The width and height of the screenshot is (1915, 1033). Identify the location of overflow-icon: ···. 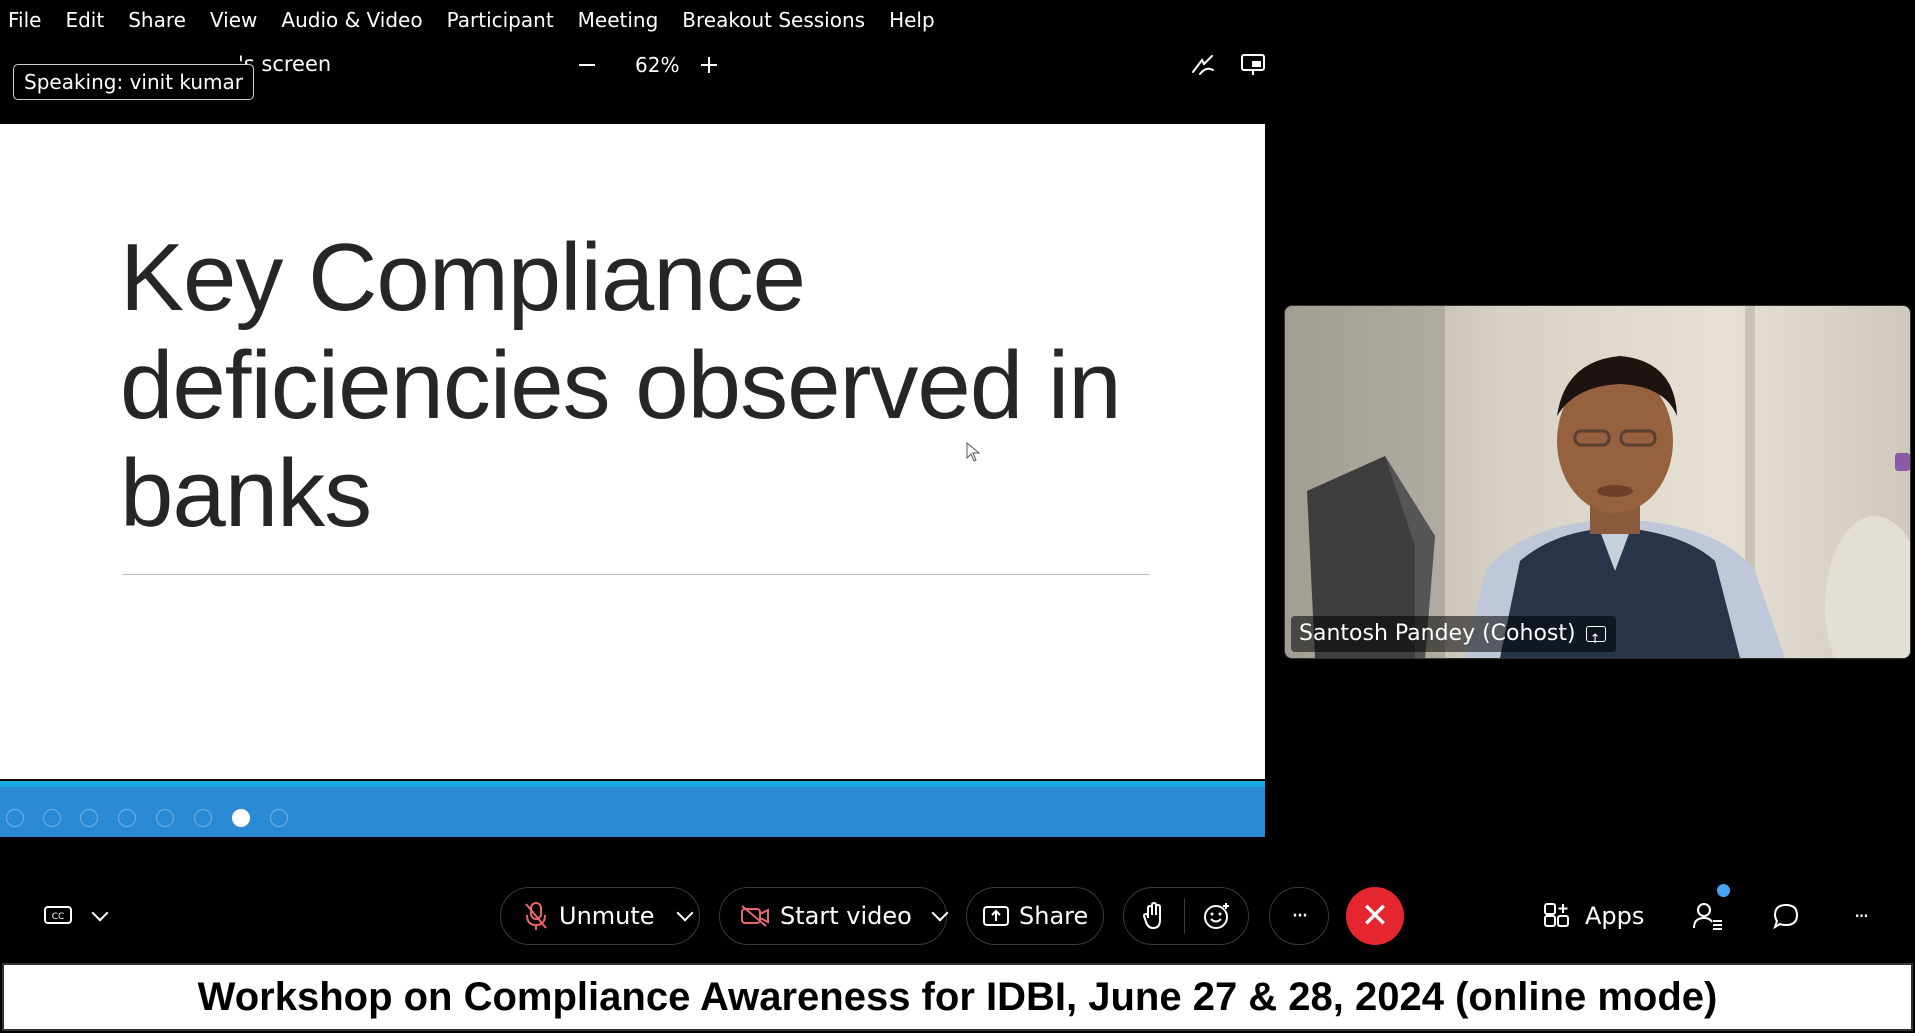
(1861, 916).